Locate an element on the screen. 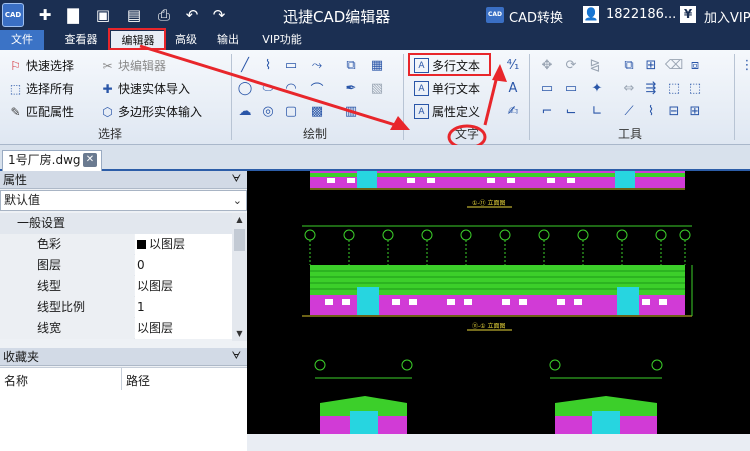 This screenshot has height=451, width=750. property-row-color: 色彩 以图层 is located at coordinates (116, 244).